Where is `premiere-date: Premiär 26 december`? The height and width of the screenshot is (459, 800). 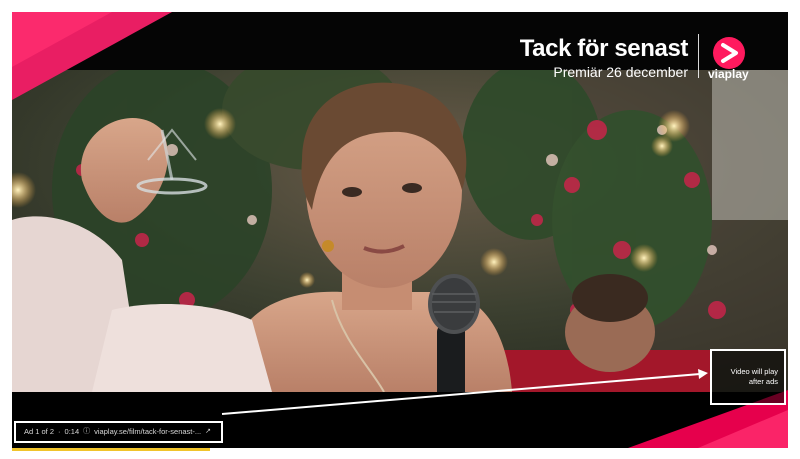
premiere-date: Premiär 26 december is located at coordinates (620, 72).